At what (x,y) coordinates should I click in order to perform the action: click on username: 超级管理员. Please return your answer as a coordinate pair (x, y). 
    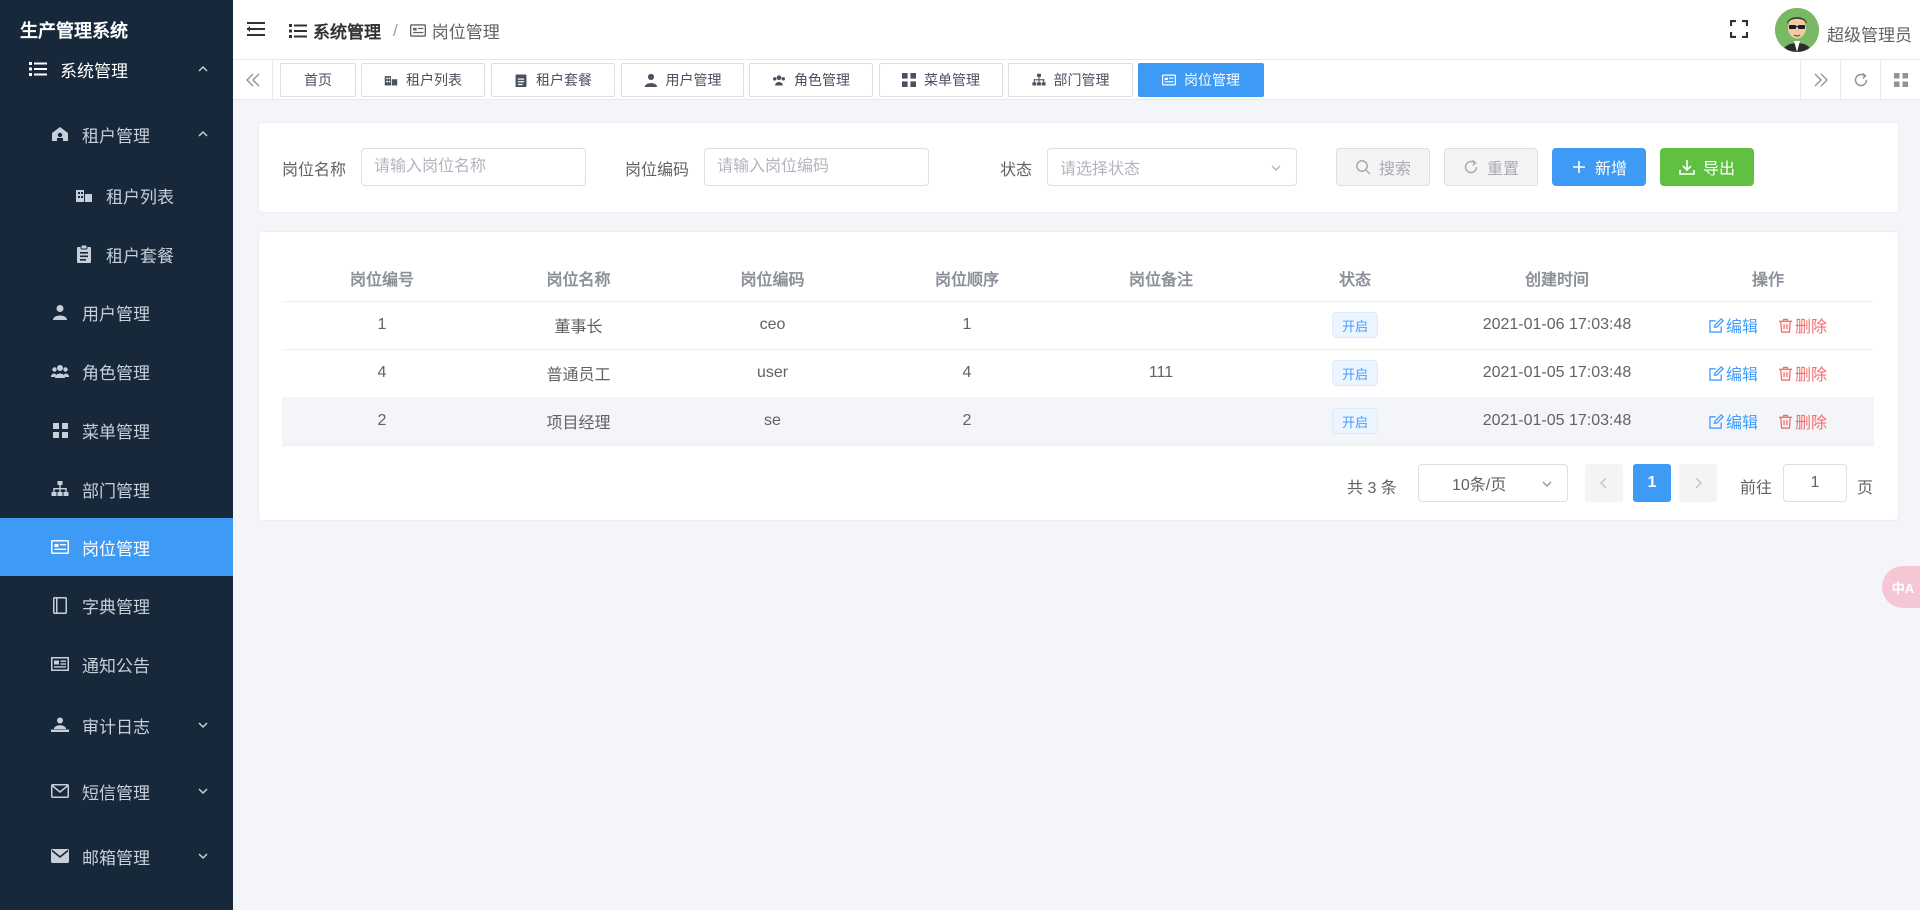
    Looking at the image, I should click on (1869, 33).